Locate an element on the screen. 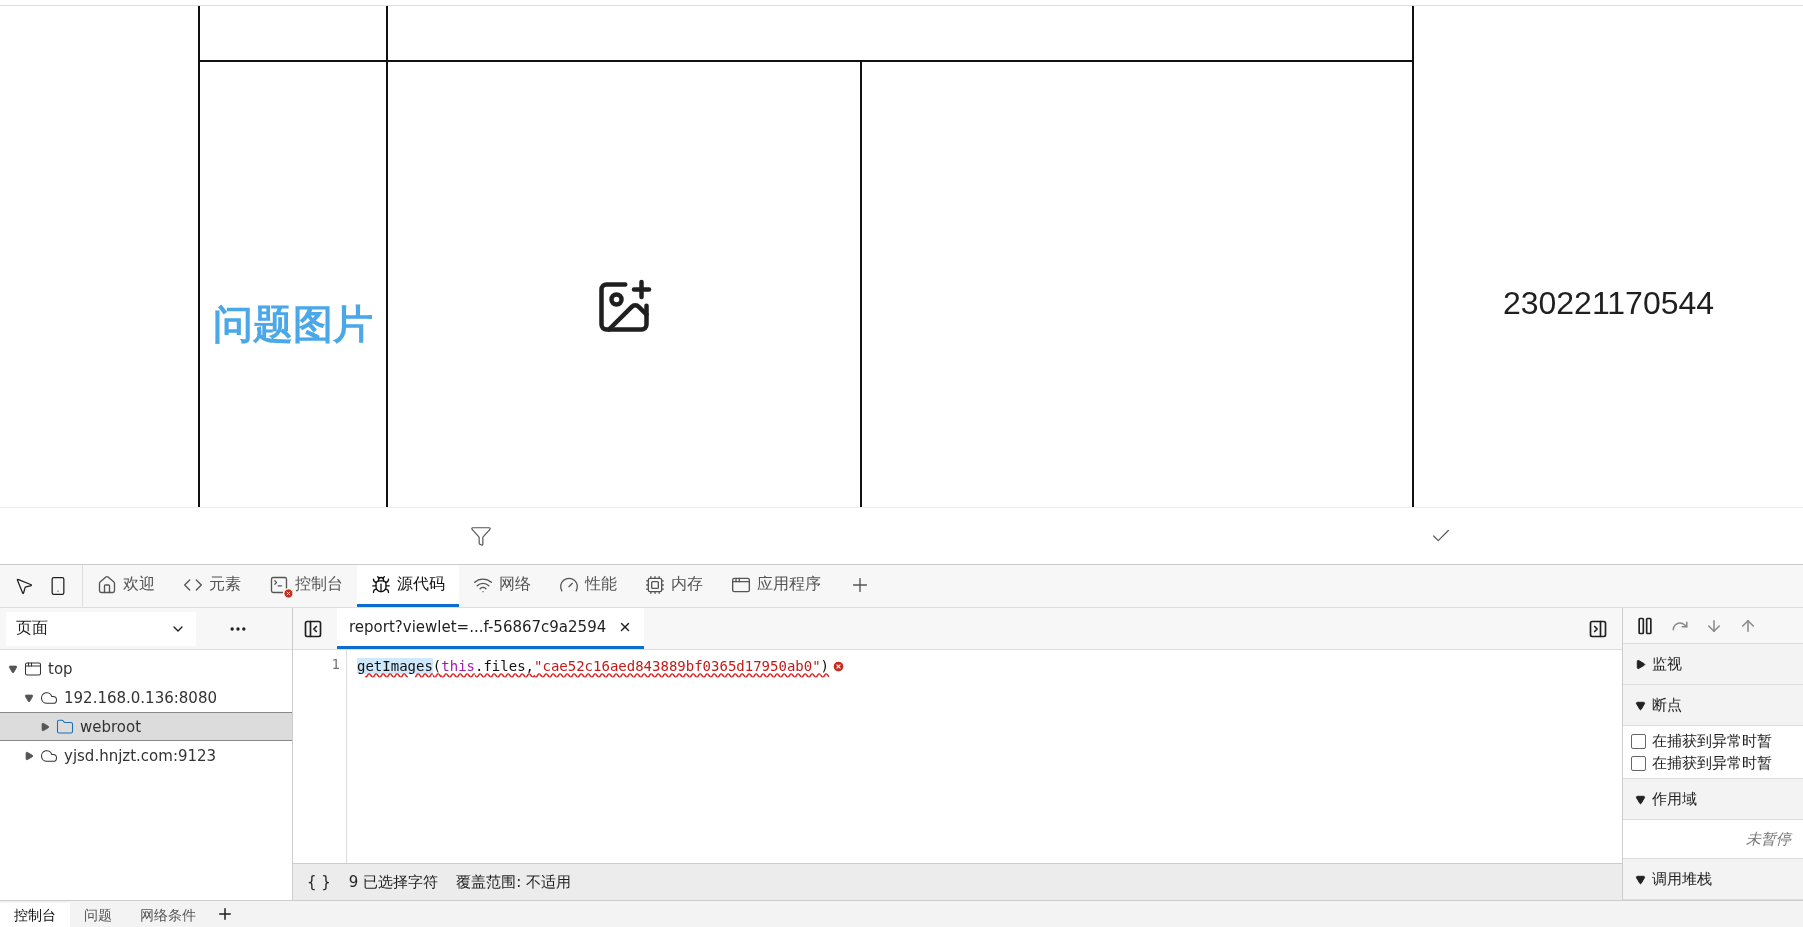 This screenshot has width=1803, height=927. code-token: this is located at coordinates (458, 666).